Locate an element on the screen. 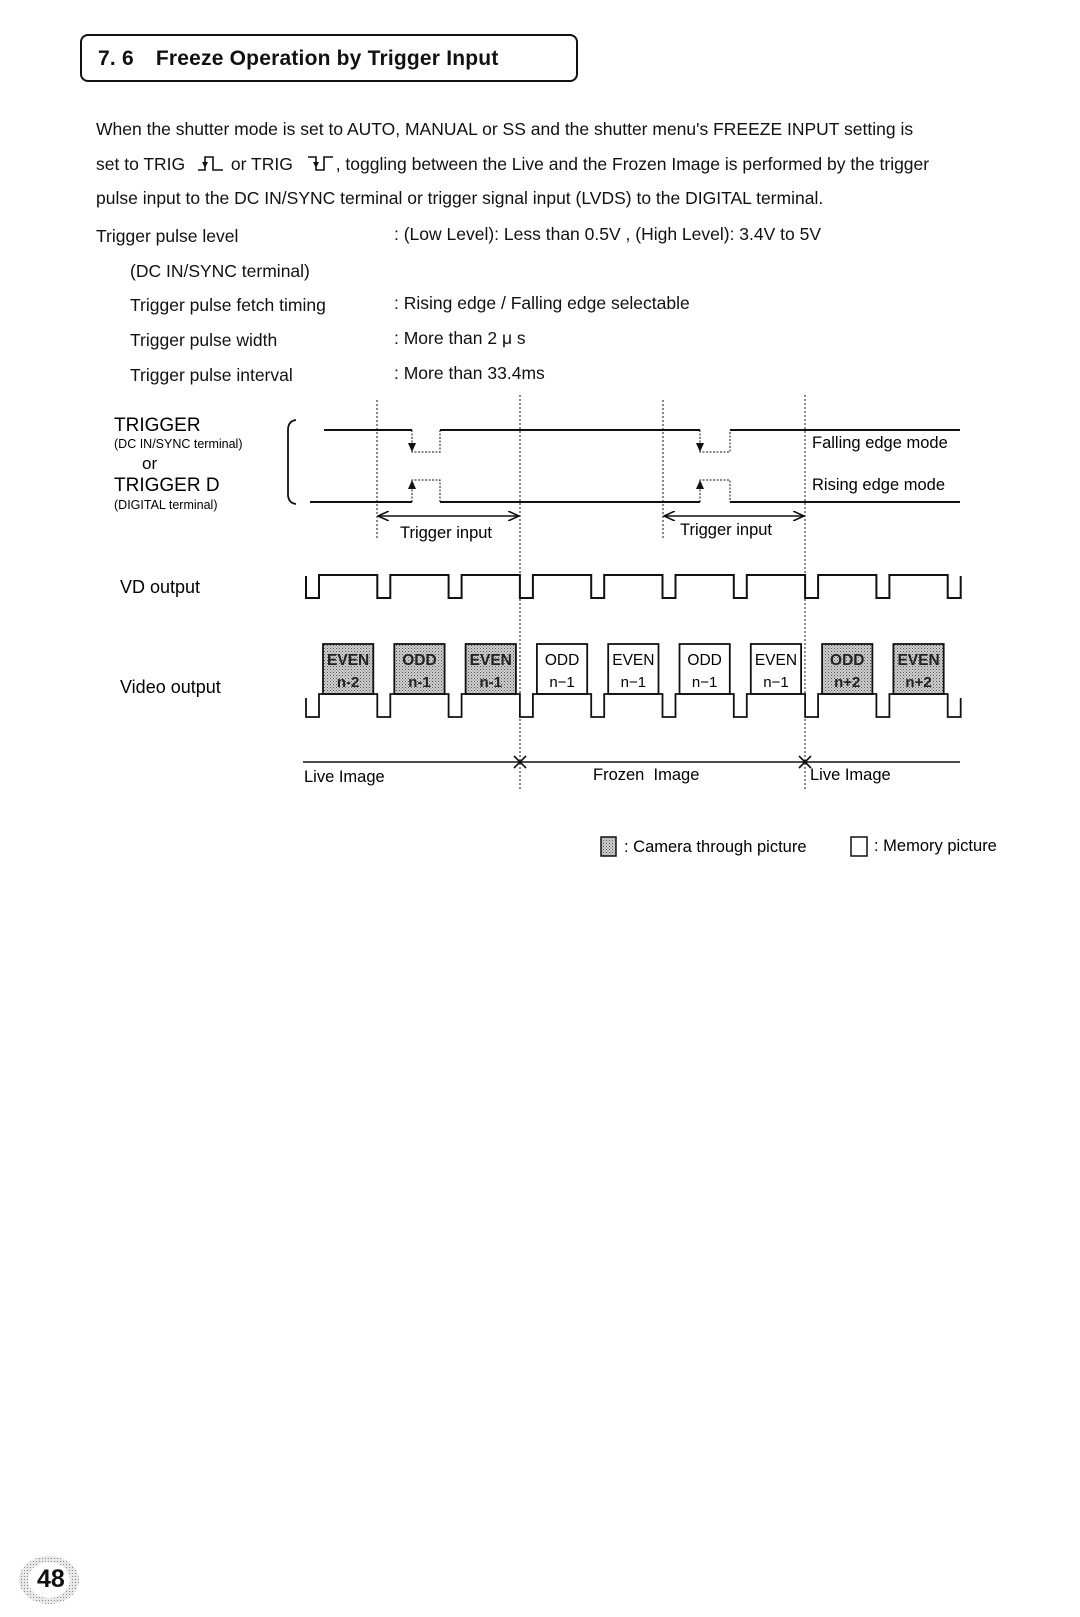 The image size is (1080, 1617). trigger-d-label: TRIGGER D is located at coordinates (167, 485).